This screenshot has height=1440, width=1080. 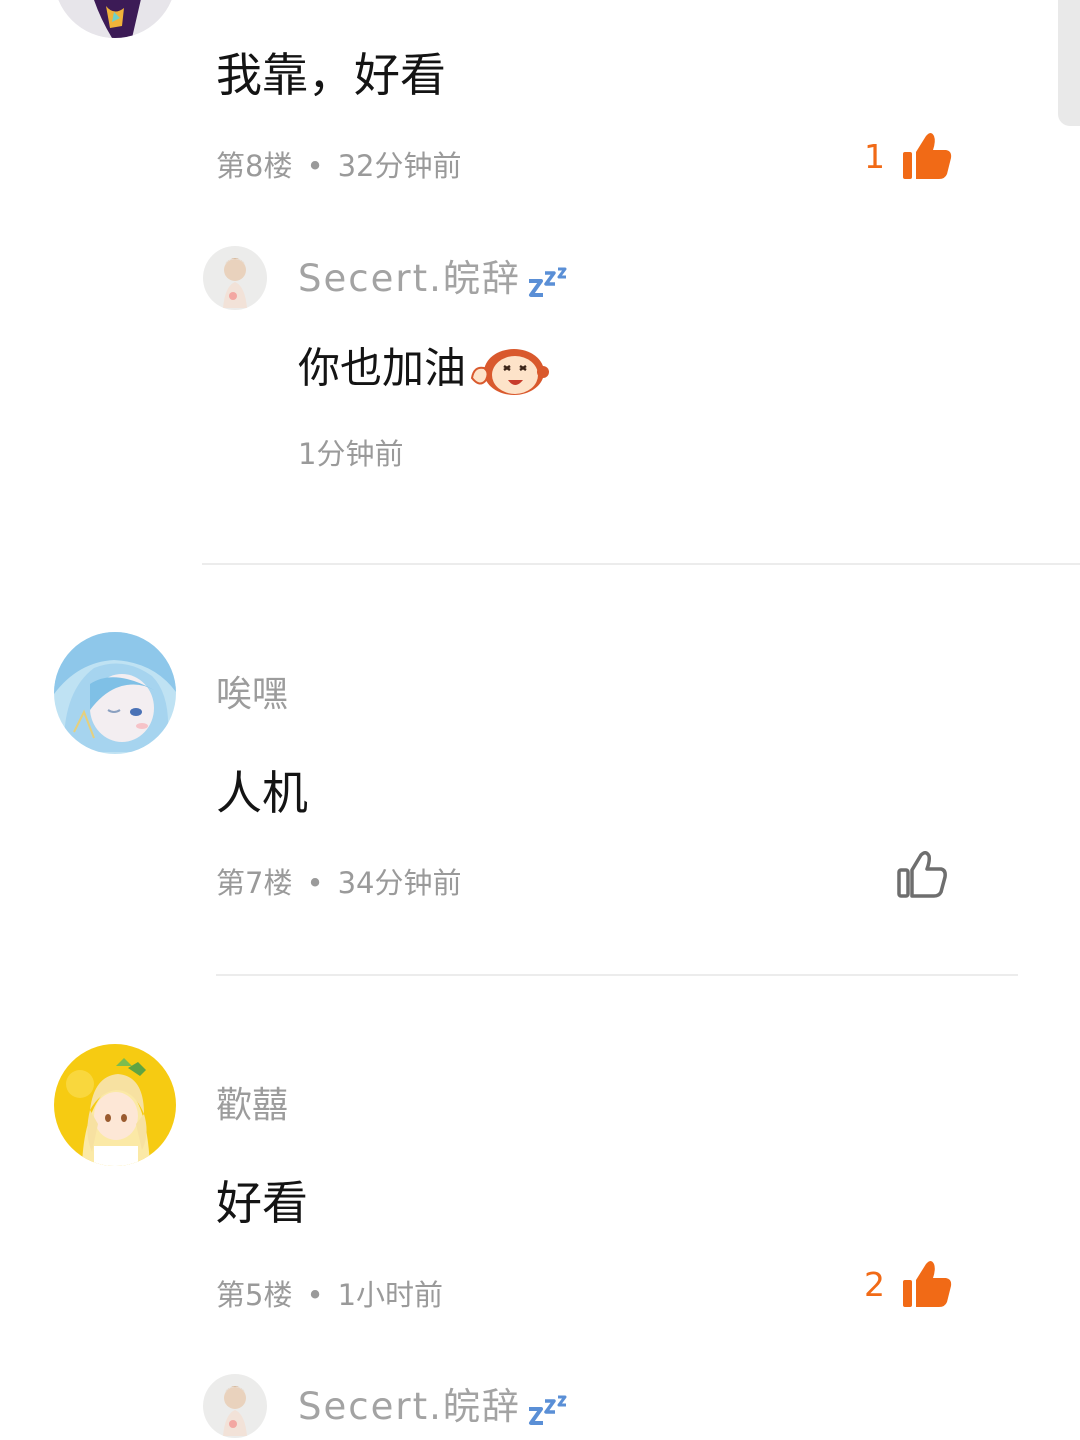 What do you see at coordinates (254, 1295) in the screenshot?
I see `floor-number: 第5楼` at bounding box center [254, 1295].